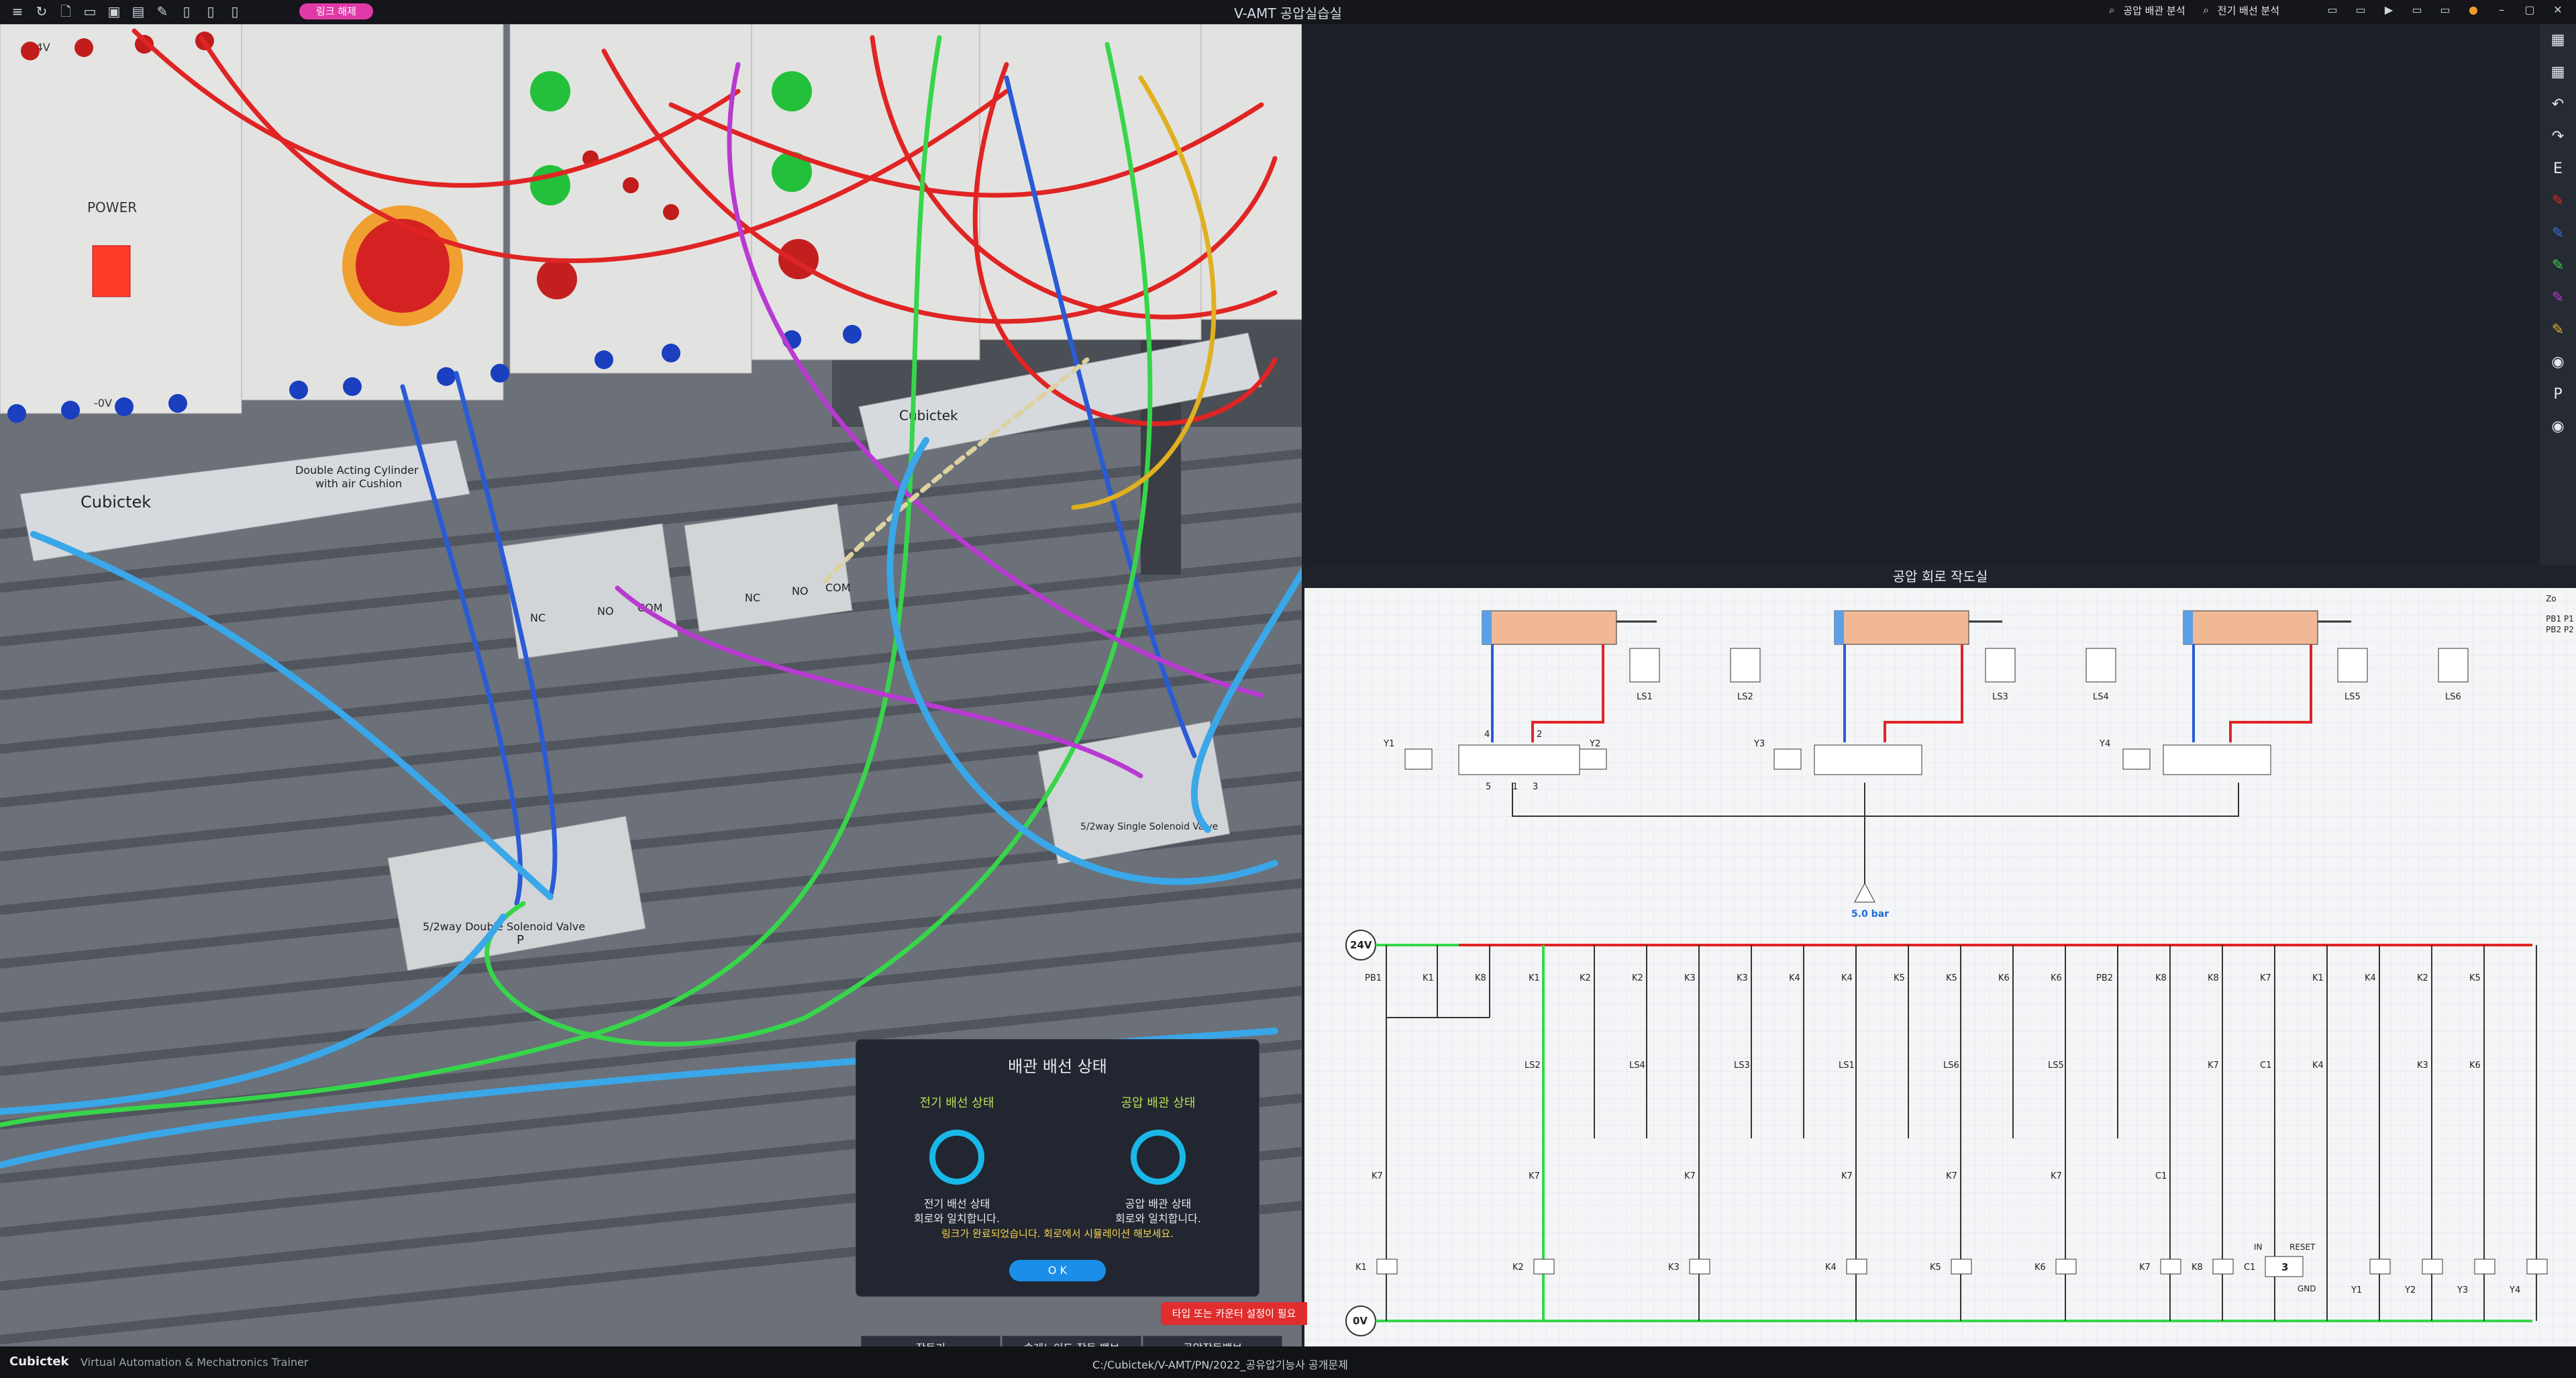 The height and width of the screenshot is (1378, 2576). I want to click on top-right-menu: ⌕ 공압 배관 분석 ⌕ 전기 배선 분석 ▭ ▭ ▶ ▭ ▭ ● – ▢ ✕, so click(2334, 10).